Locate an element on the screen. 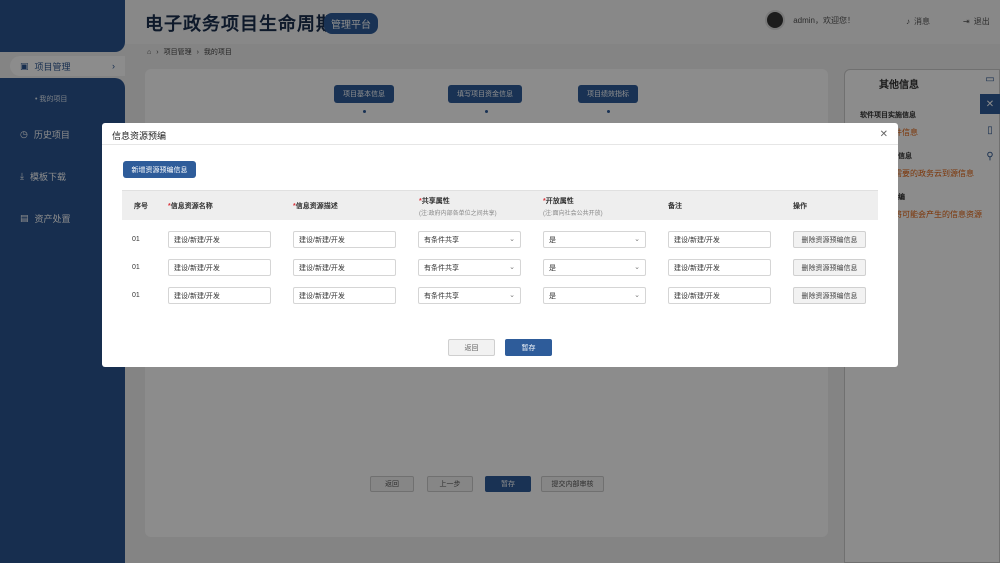 This screenshot has height=563, width=1000. column-header-index: 序号 is located at coordinates (141, 206).